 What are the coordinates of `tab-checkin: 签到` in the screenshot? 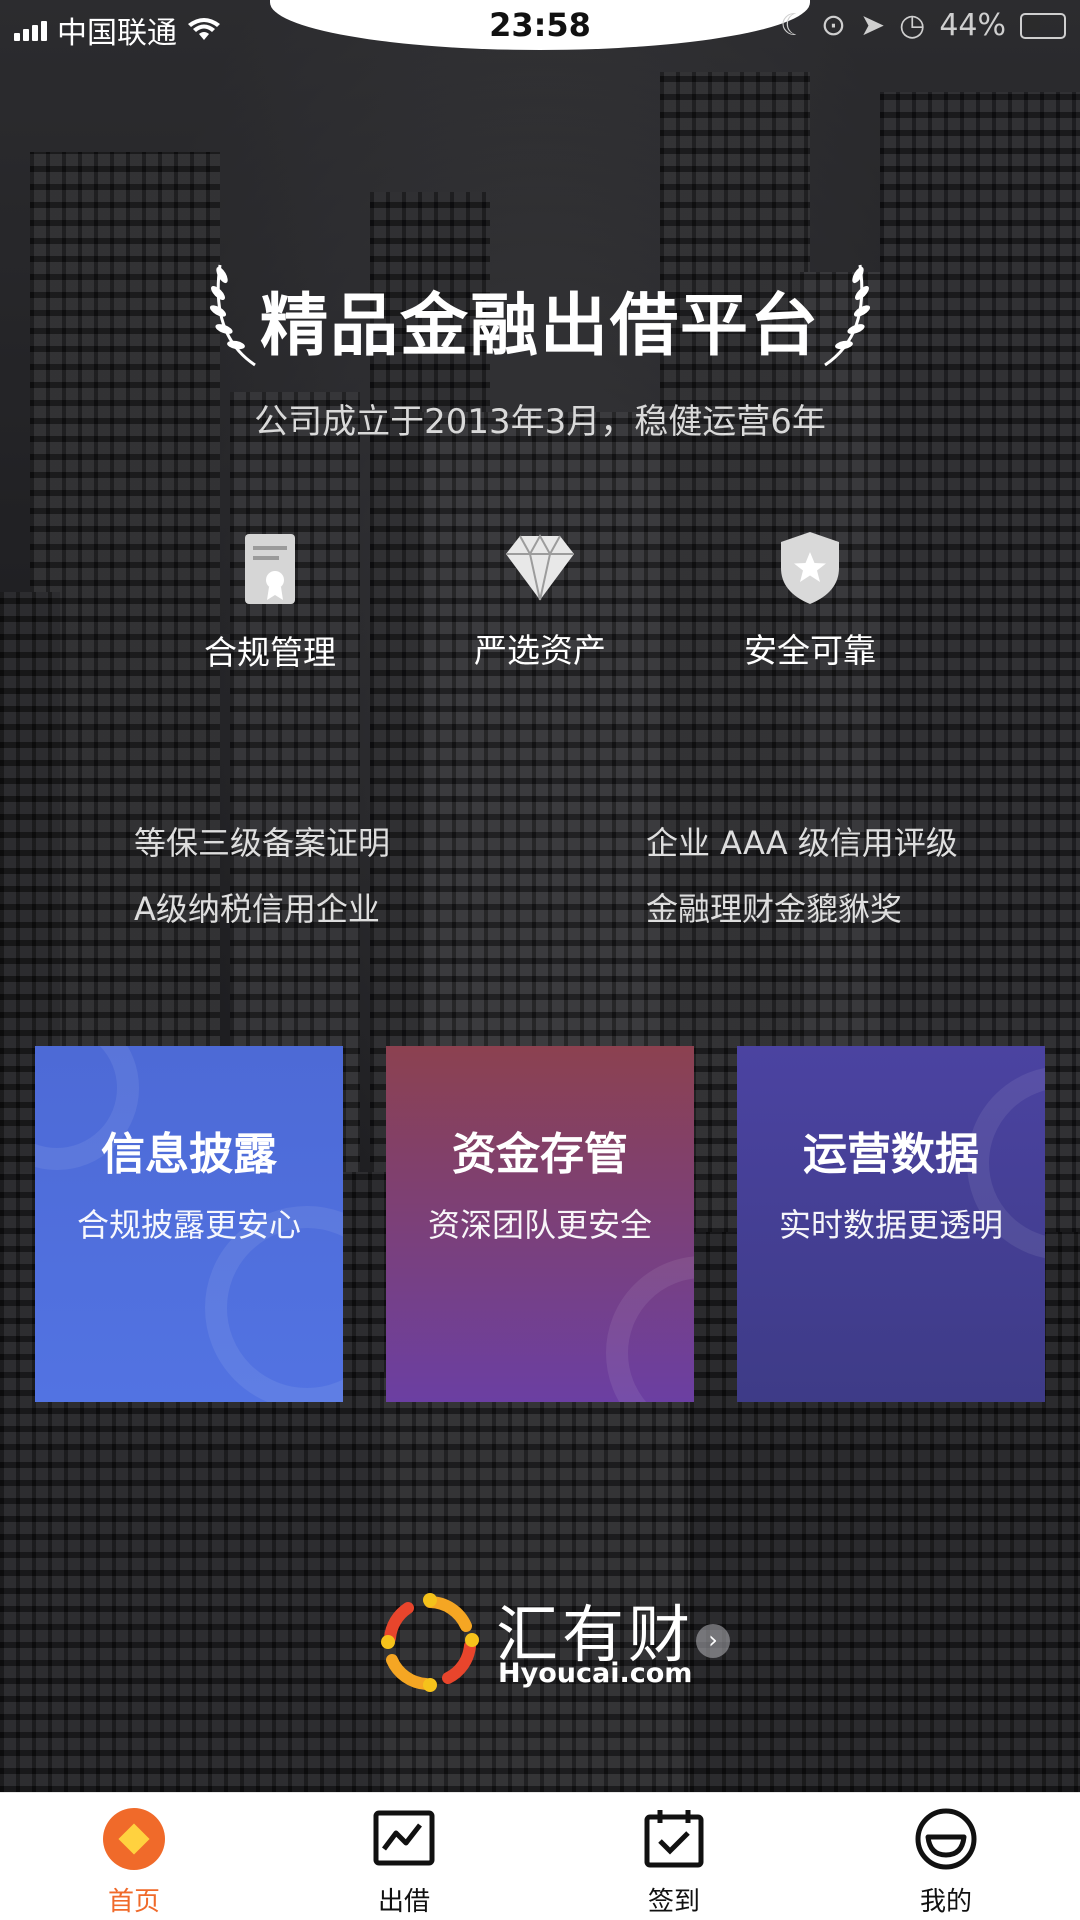 It's located at (674, 1856).